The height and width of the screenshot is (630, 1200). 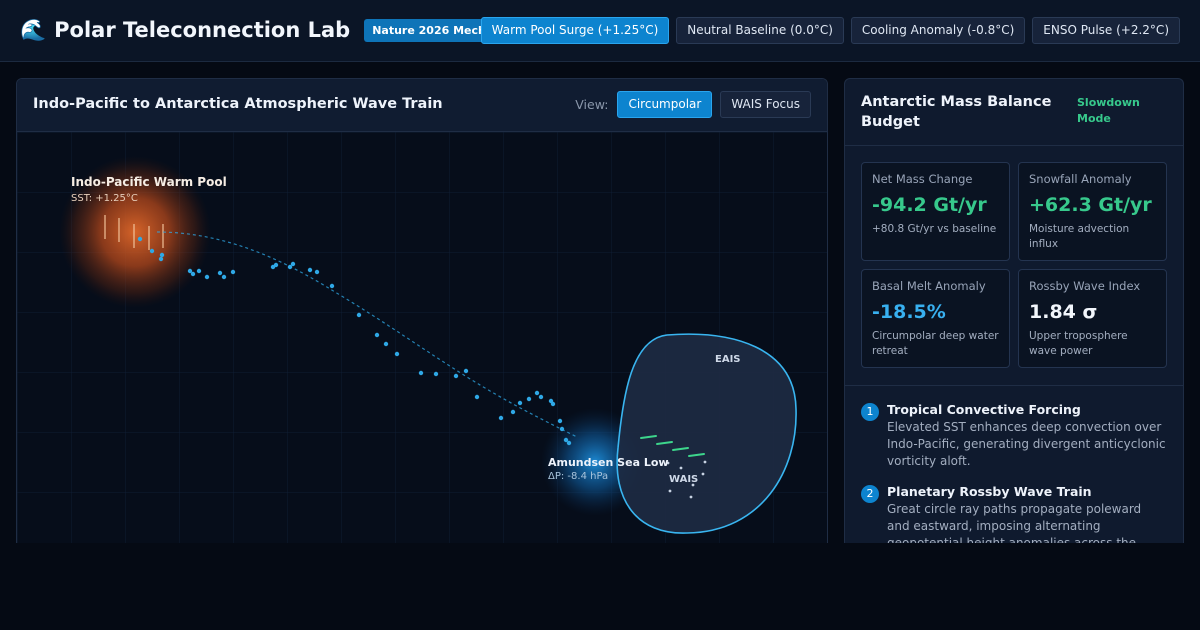 I want to click on mode-badge: Slowdown Mode, so click(x=1108, y=110).